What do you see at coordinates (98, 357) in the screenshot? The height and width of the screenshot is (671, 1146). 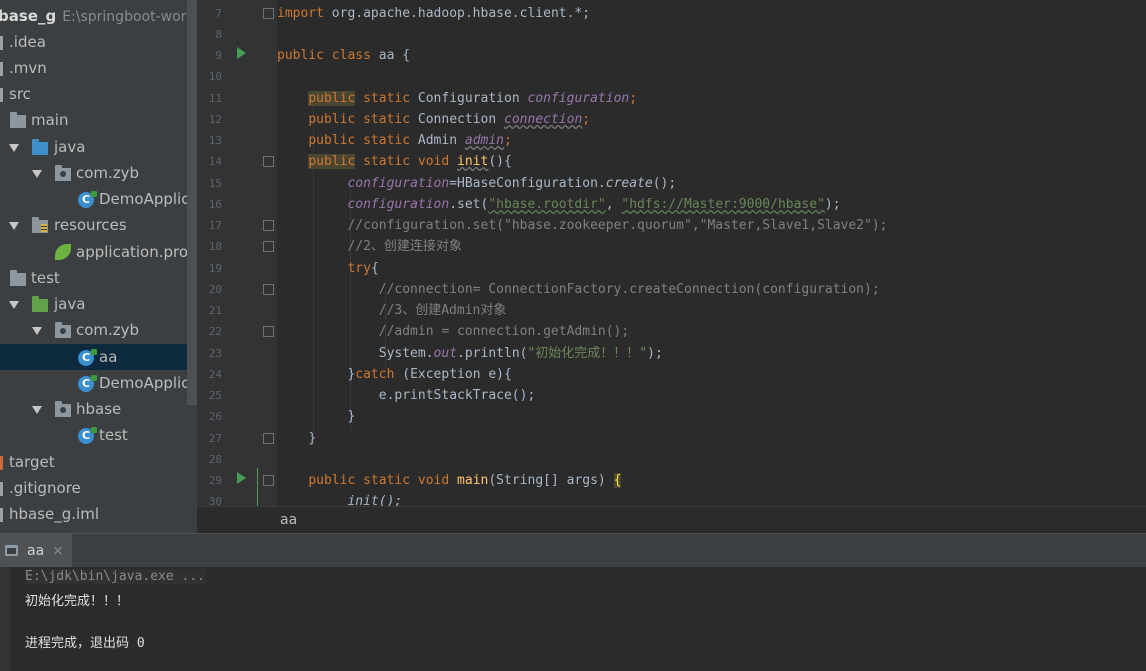 I see `tree-item-aa: C aa` at bounding box center [98, 357].